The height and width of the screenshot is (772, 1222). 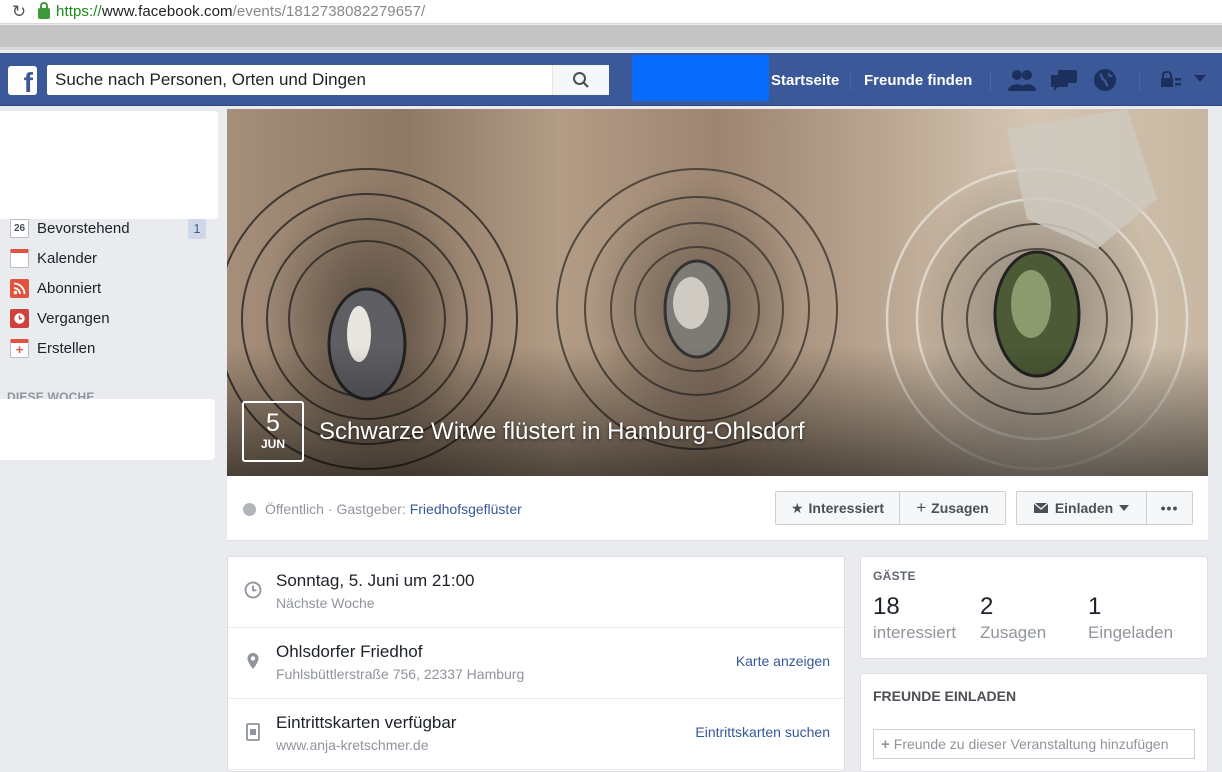 I want to click on calendar-26-icon: 26, so click(x=19, y=228).